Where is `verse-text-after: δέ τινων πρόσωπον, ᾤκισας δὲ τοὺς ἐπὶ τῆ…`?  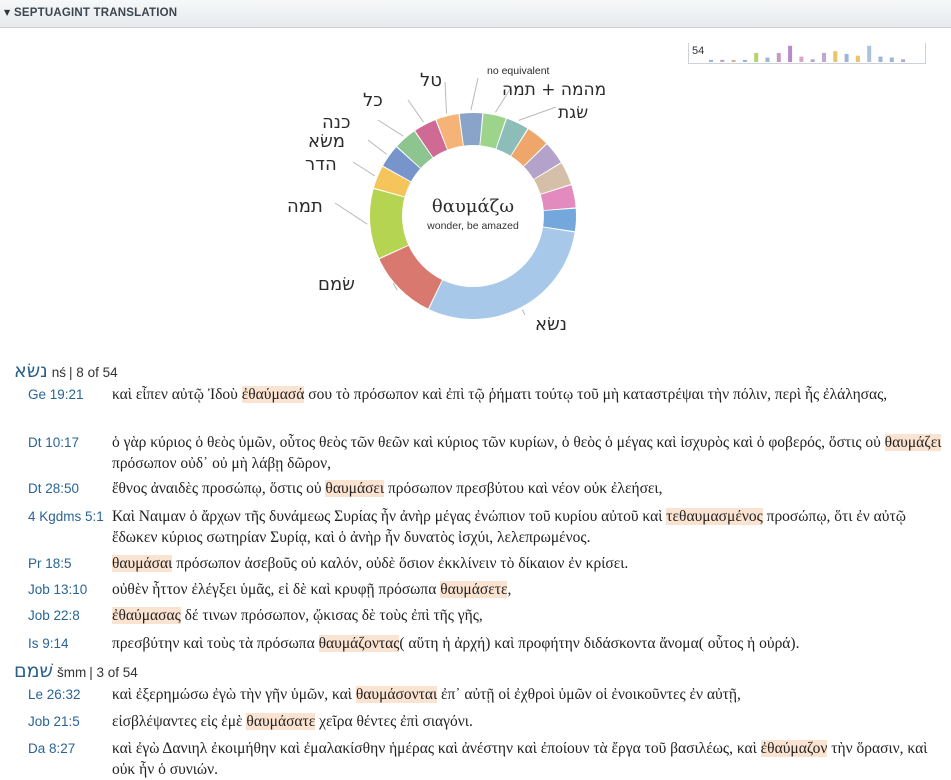 verse-text-after: δέ τινων πρόσωπον, ᾤκισας δὲ τοὺς ἐπὶ τῆ… is located at coordinates (331, 615).